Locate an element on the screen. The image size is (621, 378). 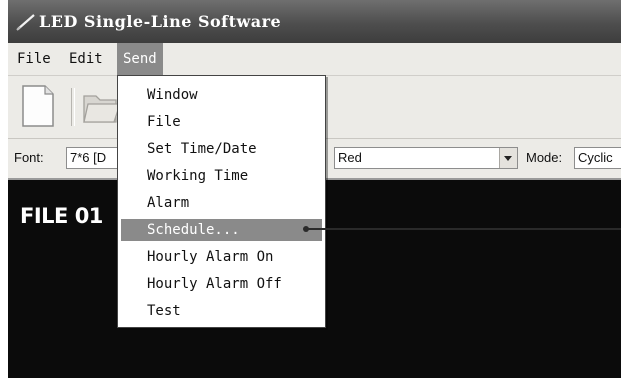
window-title: LED Single-Line Software is located at coordinates (160, 21).